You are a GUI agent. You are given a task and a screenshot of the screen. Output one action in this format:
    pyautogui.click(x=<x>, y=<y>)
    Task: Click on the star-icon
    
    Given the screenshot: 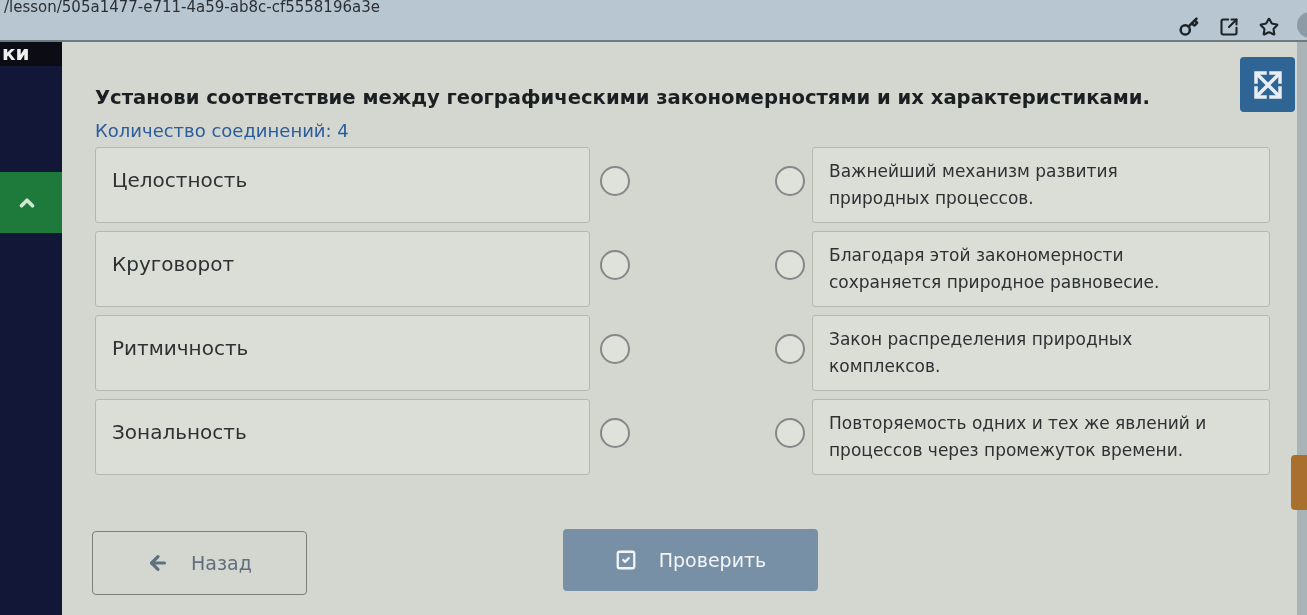 What is the action you would take?
    pyautogui.click(x=1269, y=27)
    